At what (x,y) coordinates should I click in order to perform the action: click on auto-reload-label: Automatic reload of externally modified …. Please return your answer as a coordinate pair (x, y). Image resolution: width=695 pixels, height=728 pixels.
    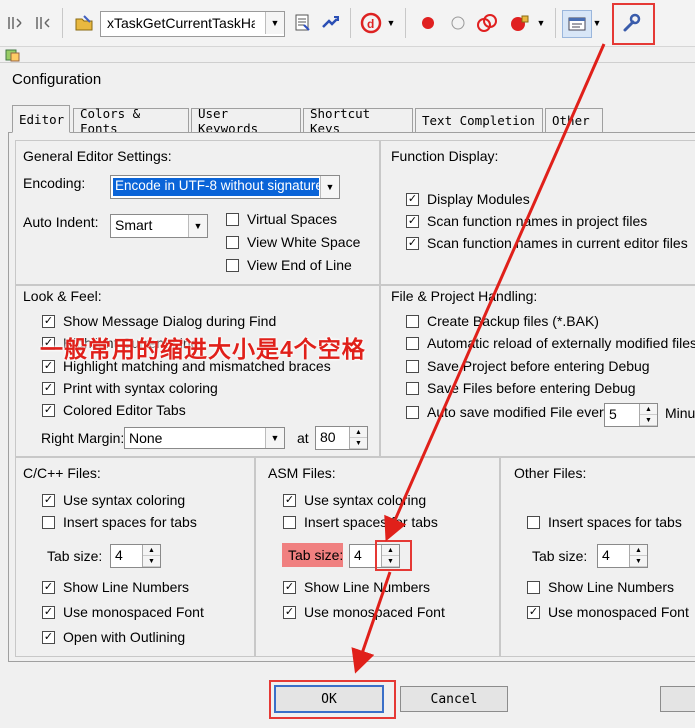
    Looking at the image, I should click on (561, 343).